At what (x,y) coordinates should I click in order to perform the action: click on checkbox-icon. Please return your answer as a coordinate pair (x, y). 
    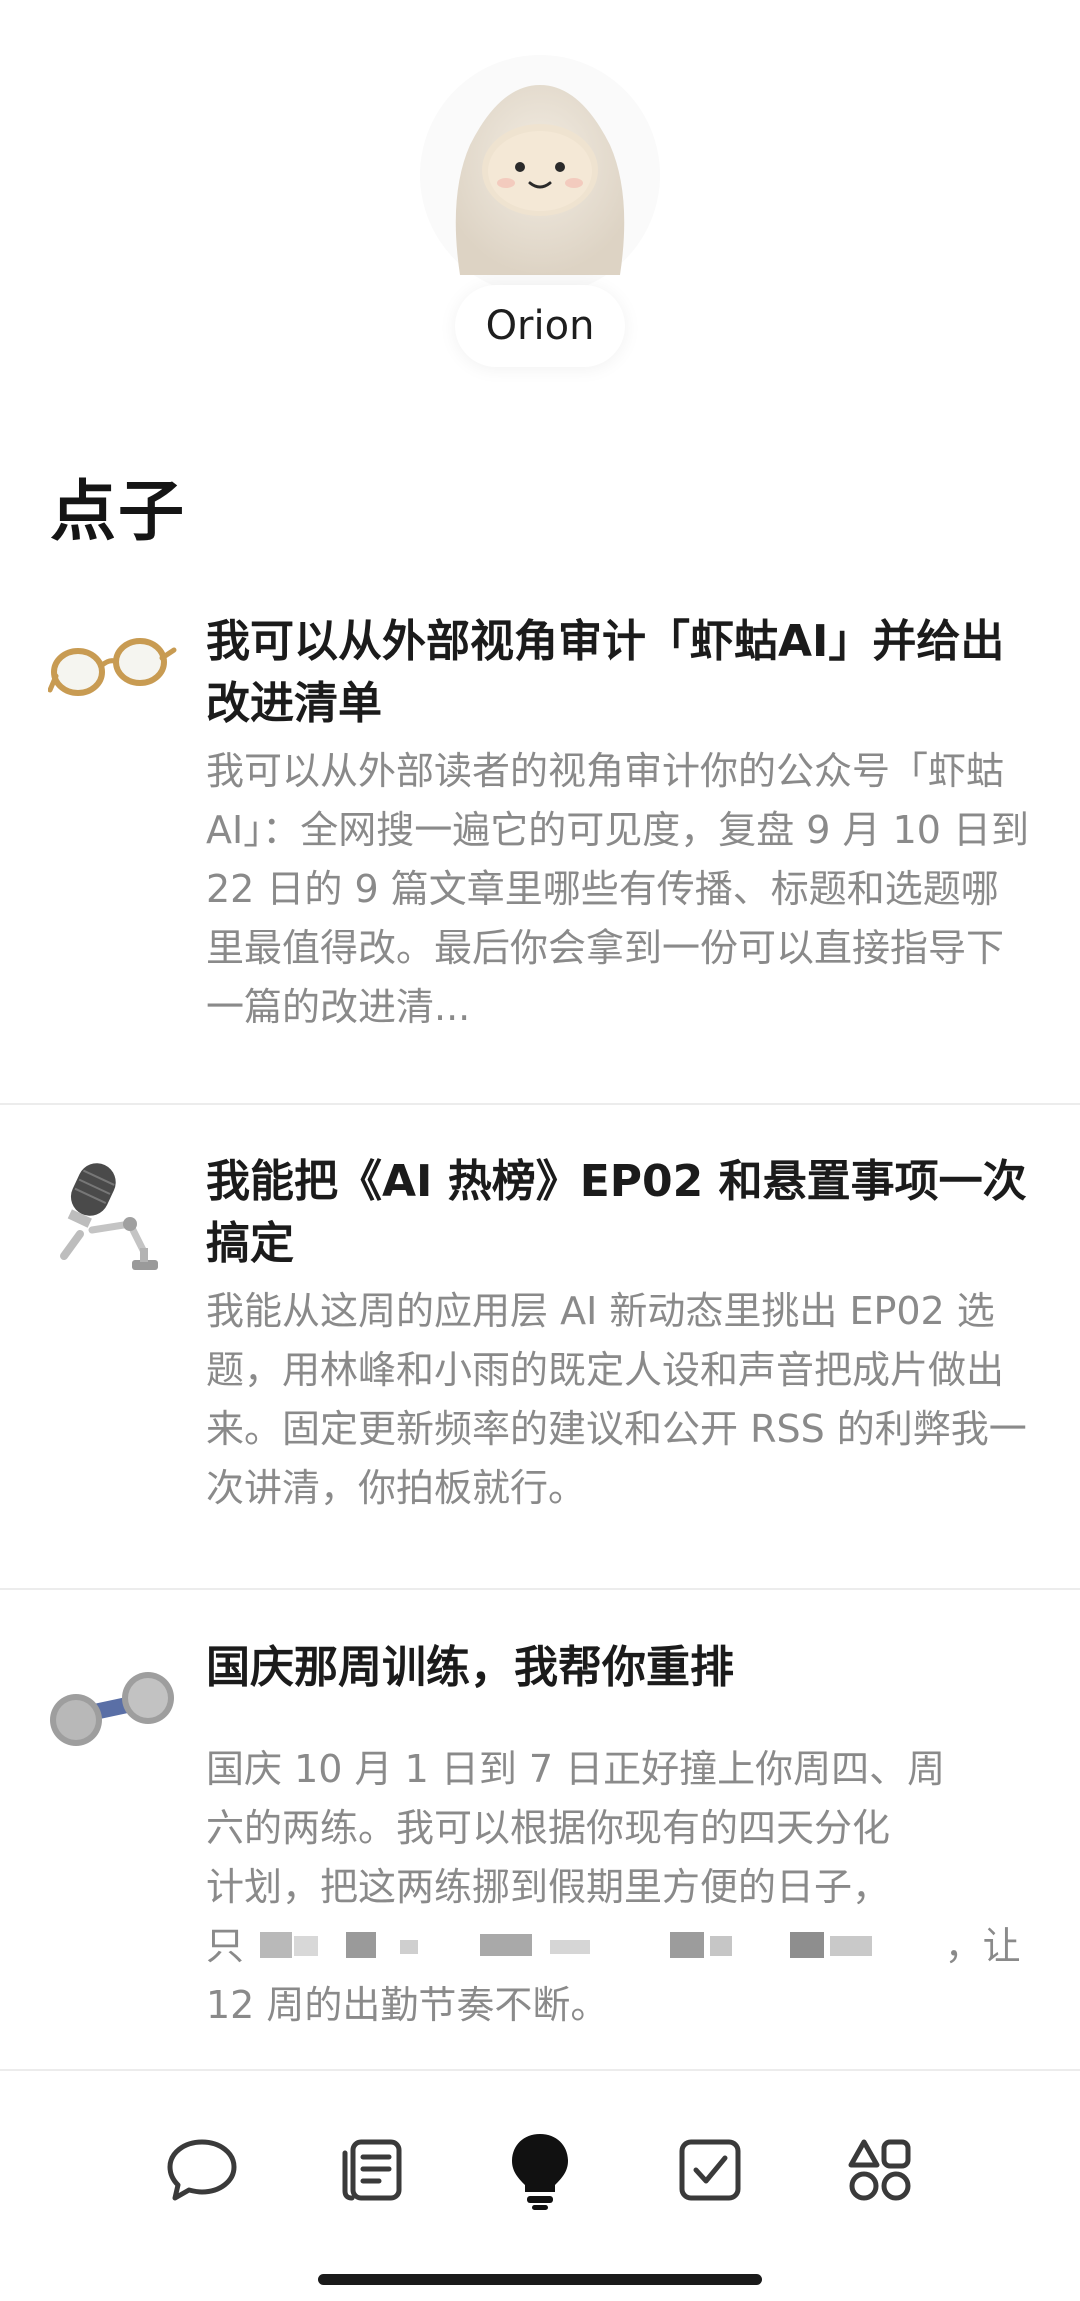
    Looking at the image, I should click on (710, 2170).